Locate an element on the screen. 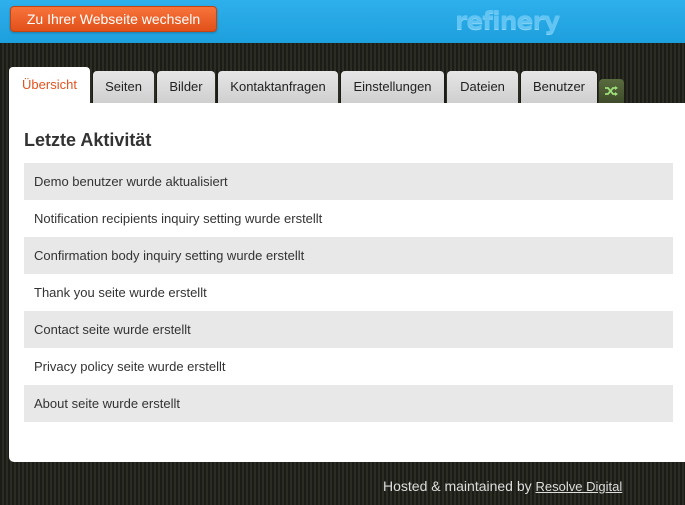 Image resolution: width=685 pixels, height=505 pixels. switch-menu-button is located at coordinates (611, 91).